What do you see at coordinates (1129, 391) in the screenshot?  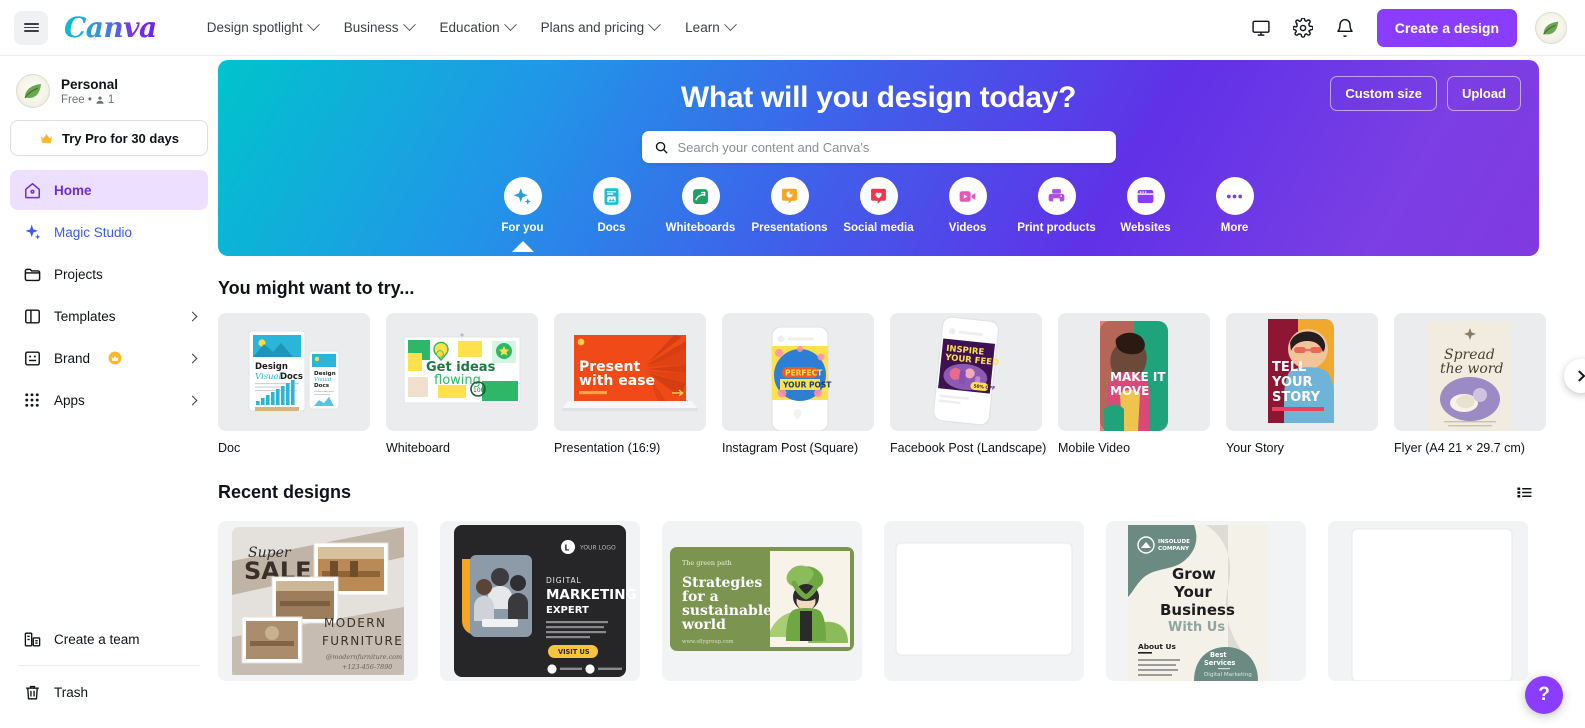 I see `svg-text: MOVE` at bounding box center [1129, 391].